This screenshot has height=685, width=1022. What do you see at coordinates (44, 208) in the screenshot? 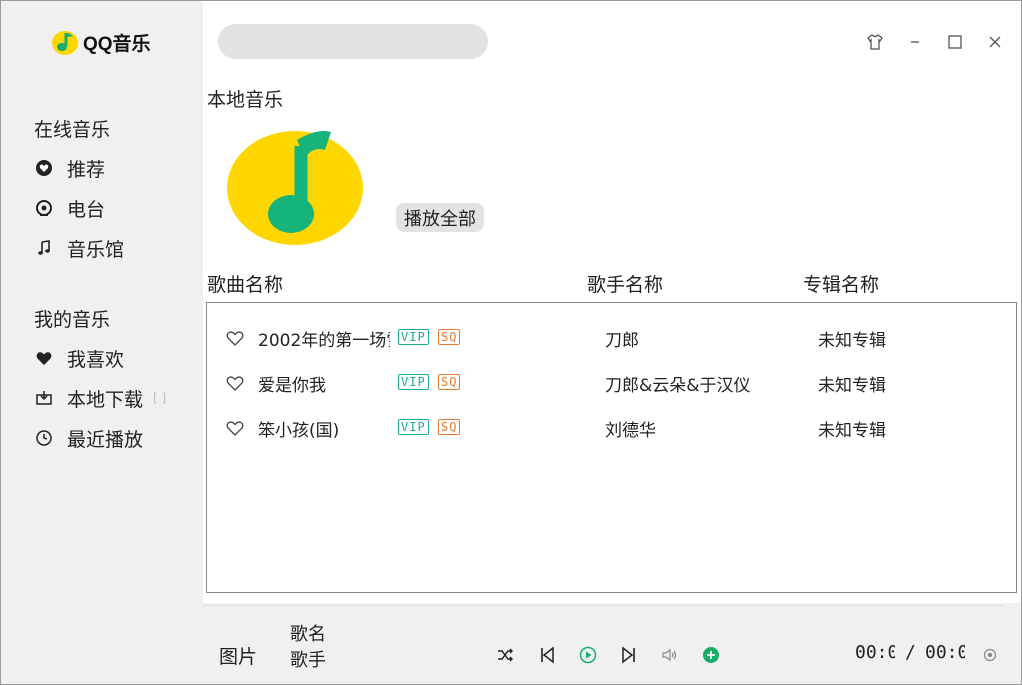
I see `radio-icon` at bounding box center [44, 208].